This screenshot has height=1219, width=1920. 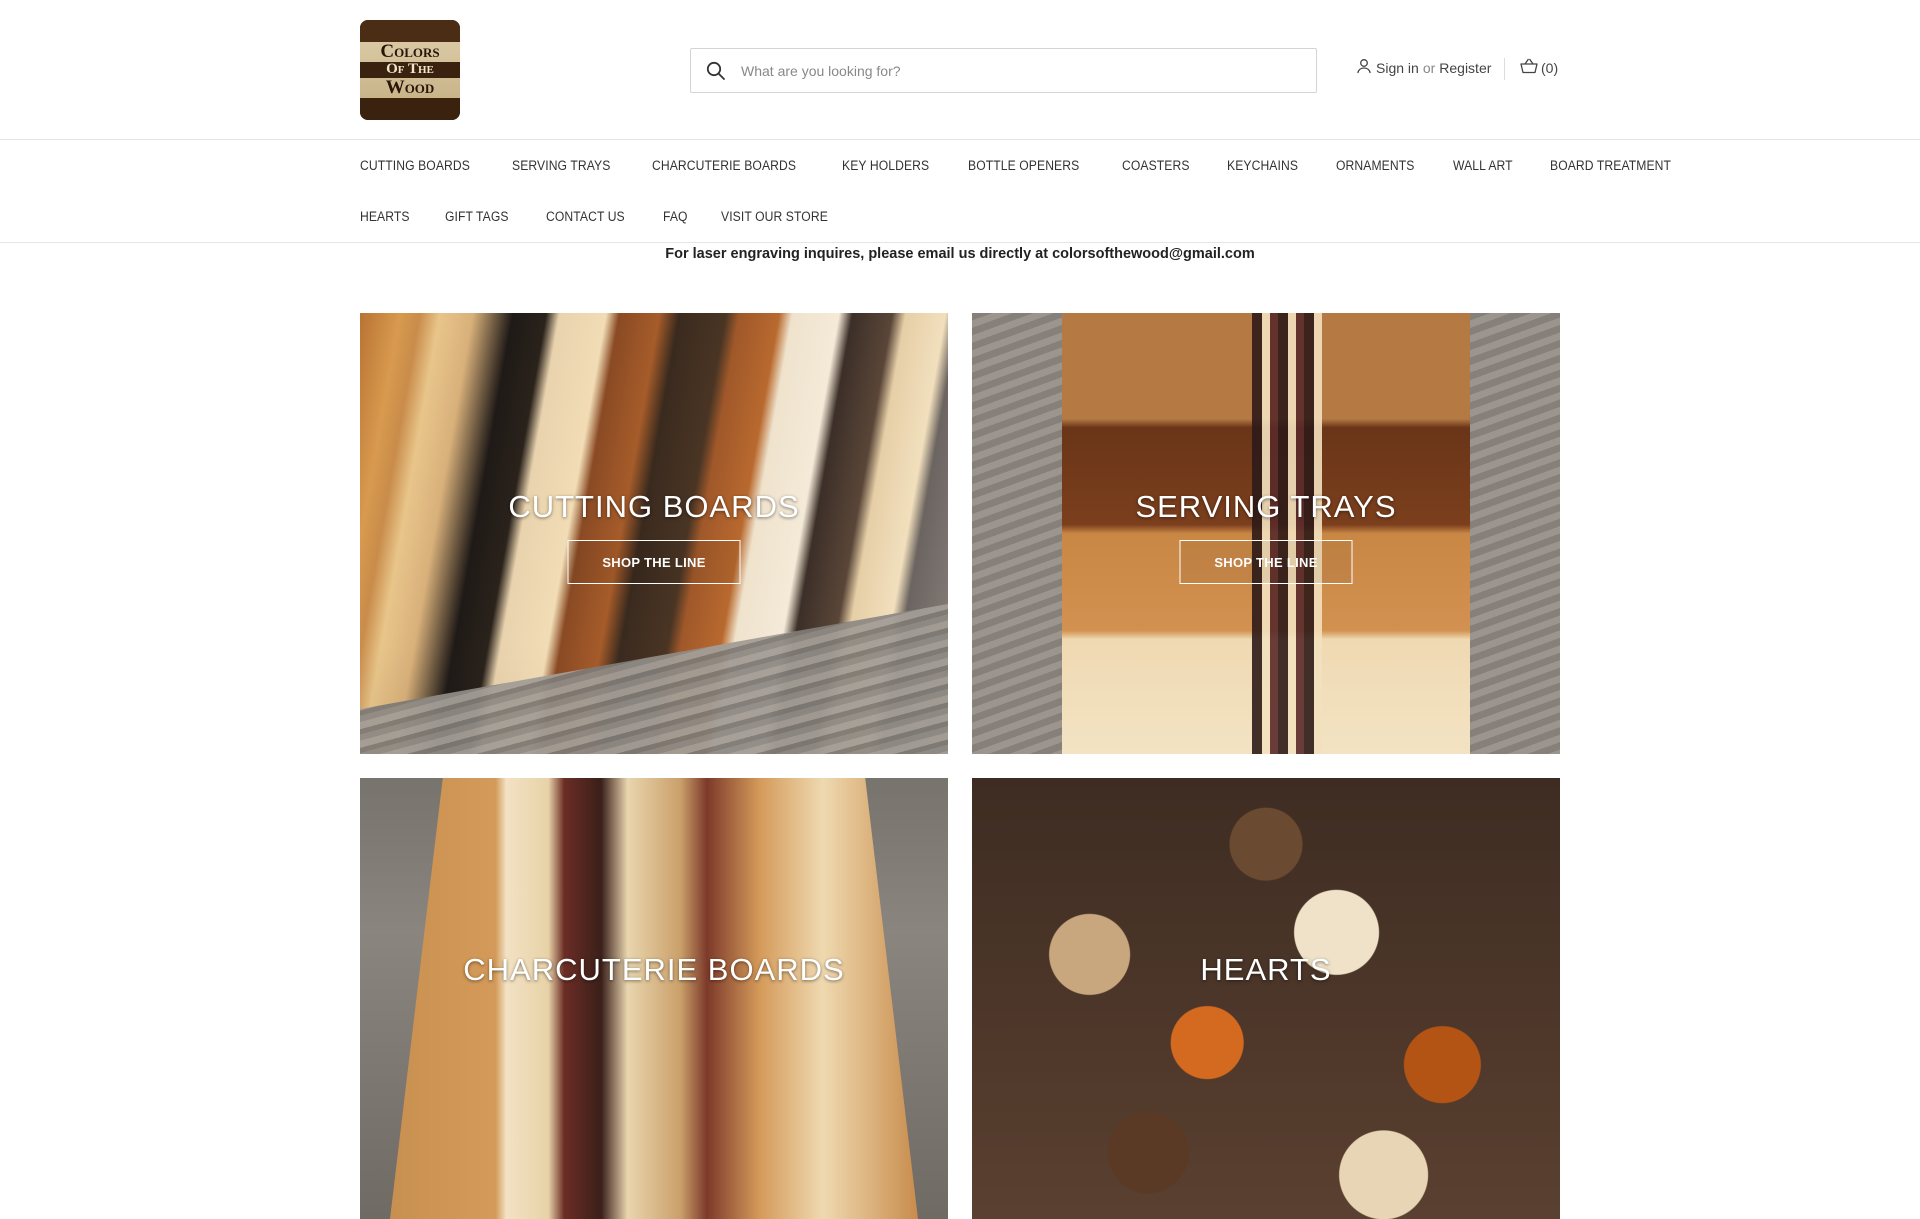 I want to click on charcuterie-image, so click(x=654, y=998).